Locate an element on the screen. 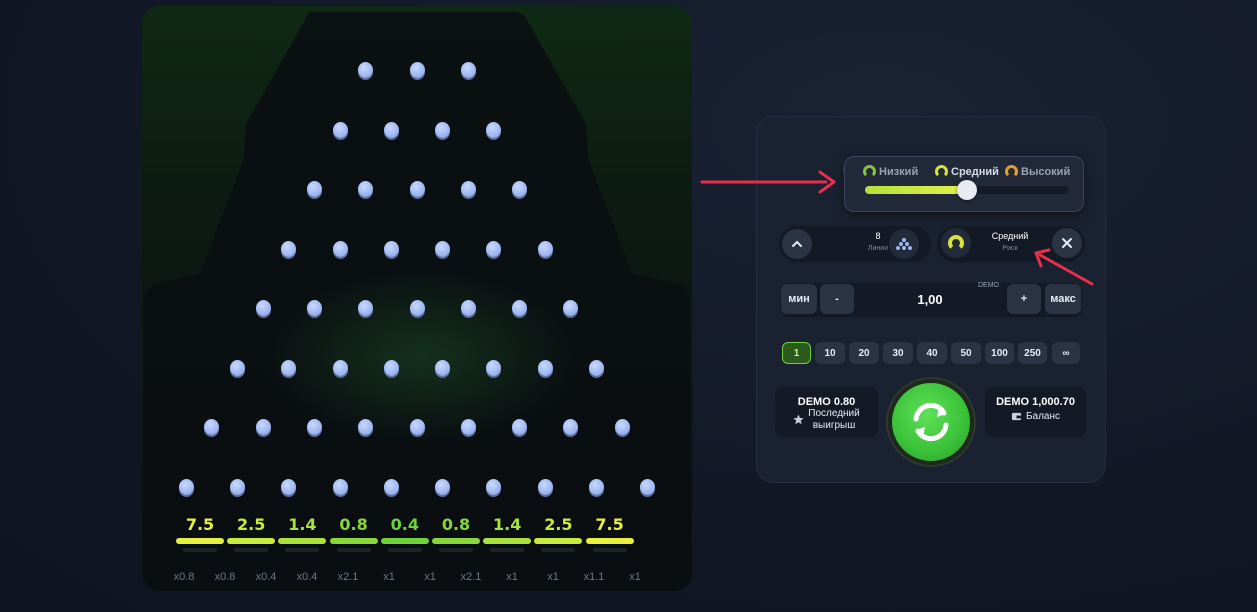 Image resolution: width=1257 pixels, height=612 pixels. pyramid-icon is located at coordinates (904, 244).